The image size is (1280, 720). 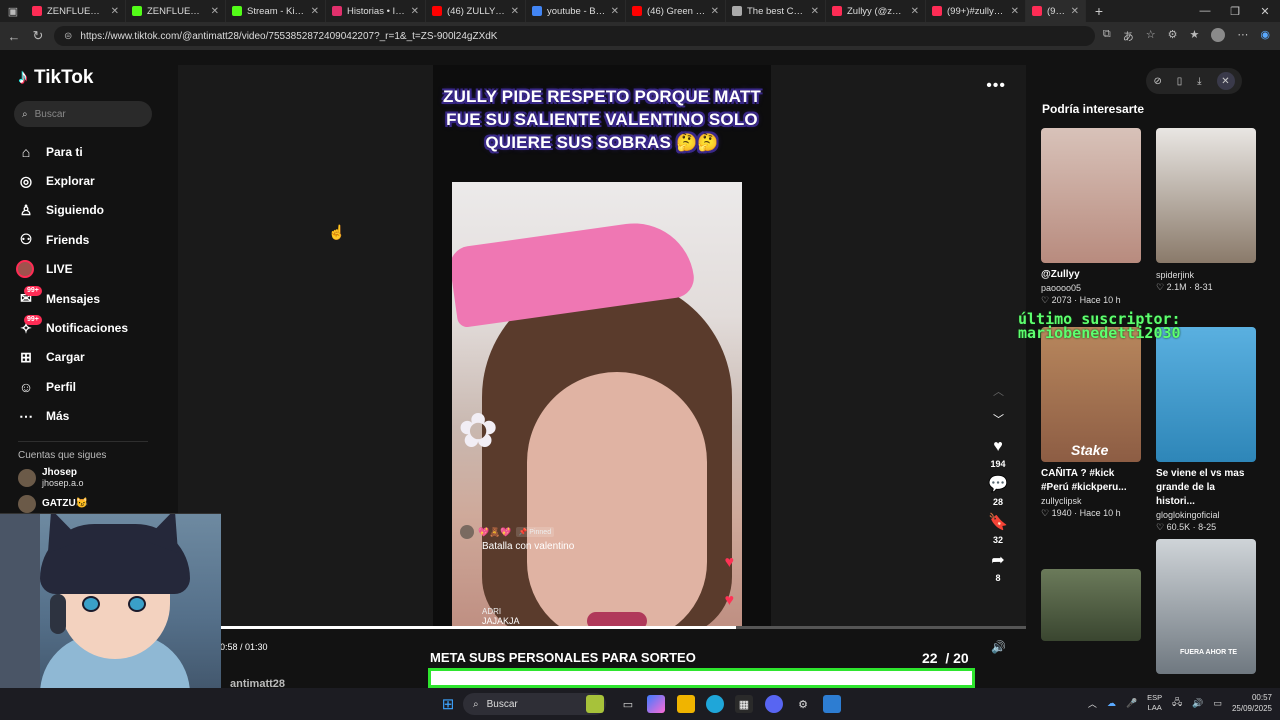 I want to click on divider, so click(x=83, y=441).